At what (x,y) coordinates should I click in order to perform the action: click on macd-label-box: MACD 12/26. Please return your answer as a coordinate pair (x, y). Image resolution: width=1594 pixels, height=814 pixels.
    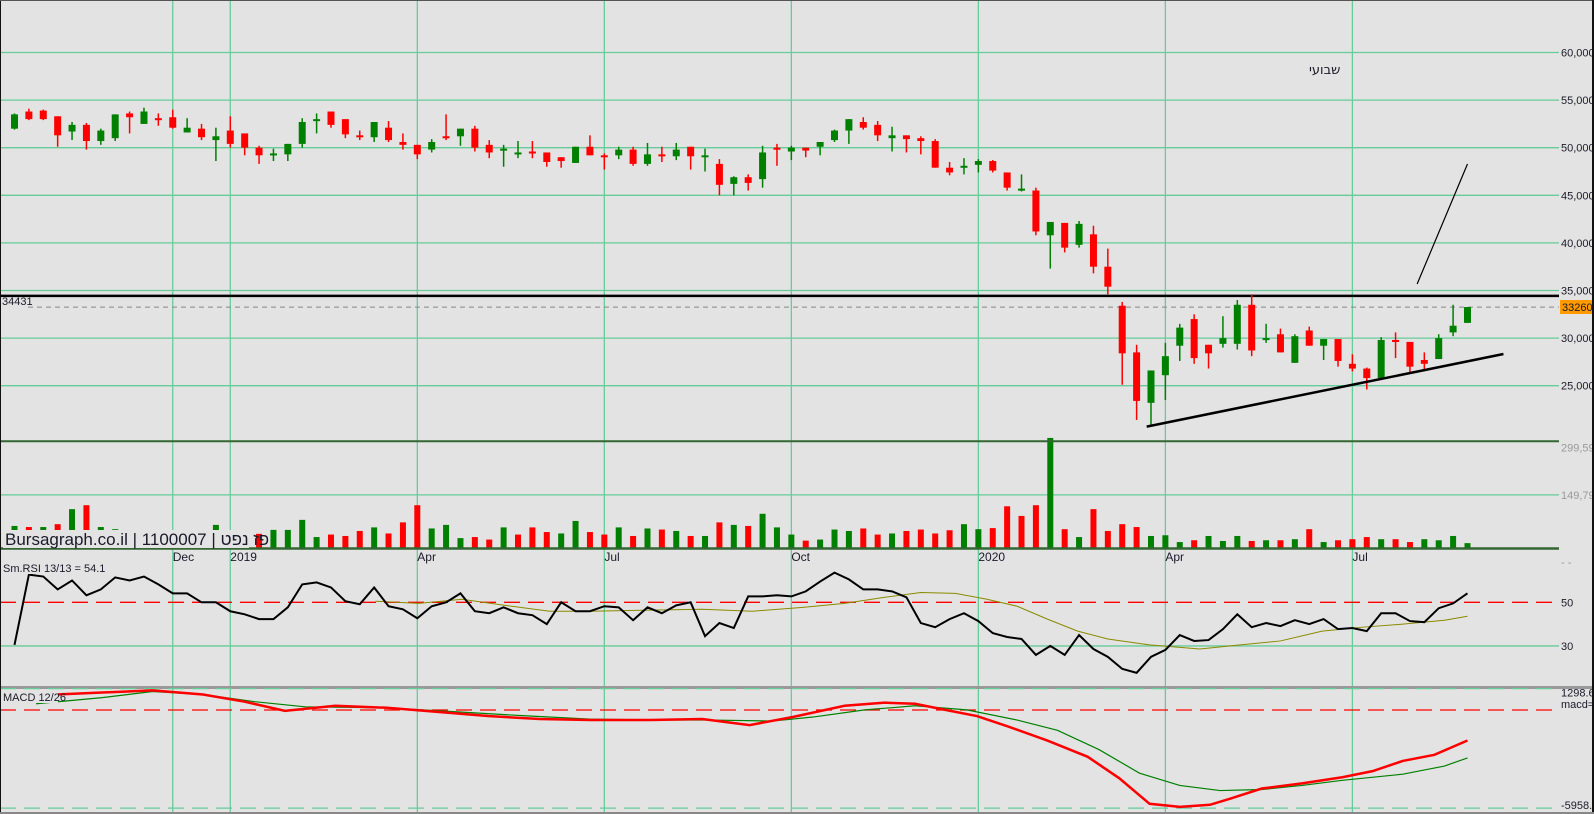
    Looking at the image, I should click on (34, 697).